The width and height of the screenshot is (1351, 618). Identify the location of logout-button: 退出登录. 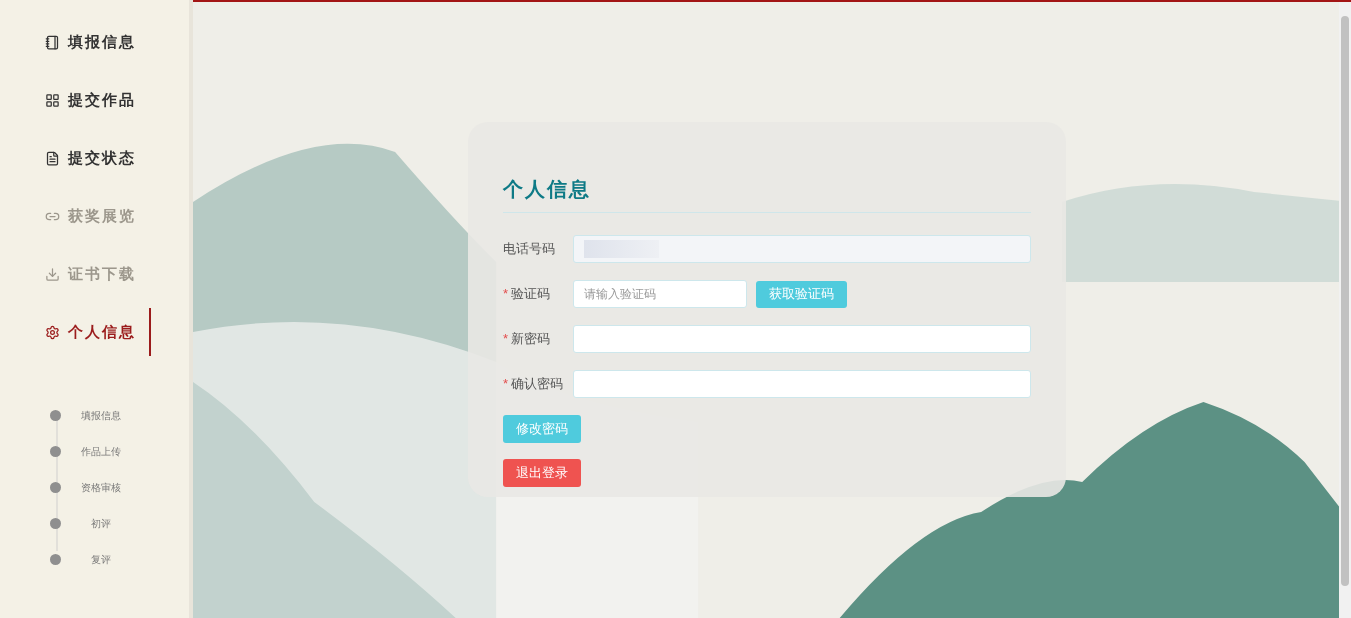
(542, 473).